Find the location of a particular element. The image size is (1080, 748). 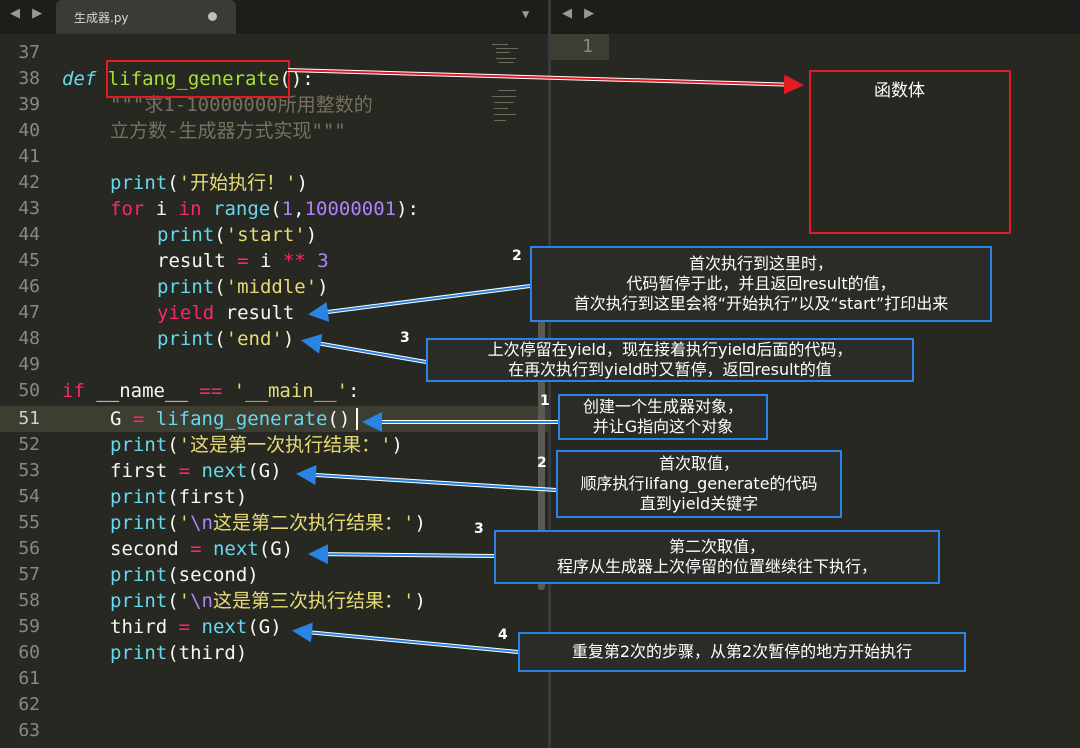

tab-bar: ◀ ▶ 生成器.py ▼ ◀ ▶ is located at coordinates (540, 17).